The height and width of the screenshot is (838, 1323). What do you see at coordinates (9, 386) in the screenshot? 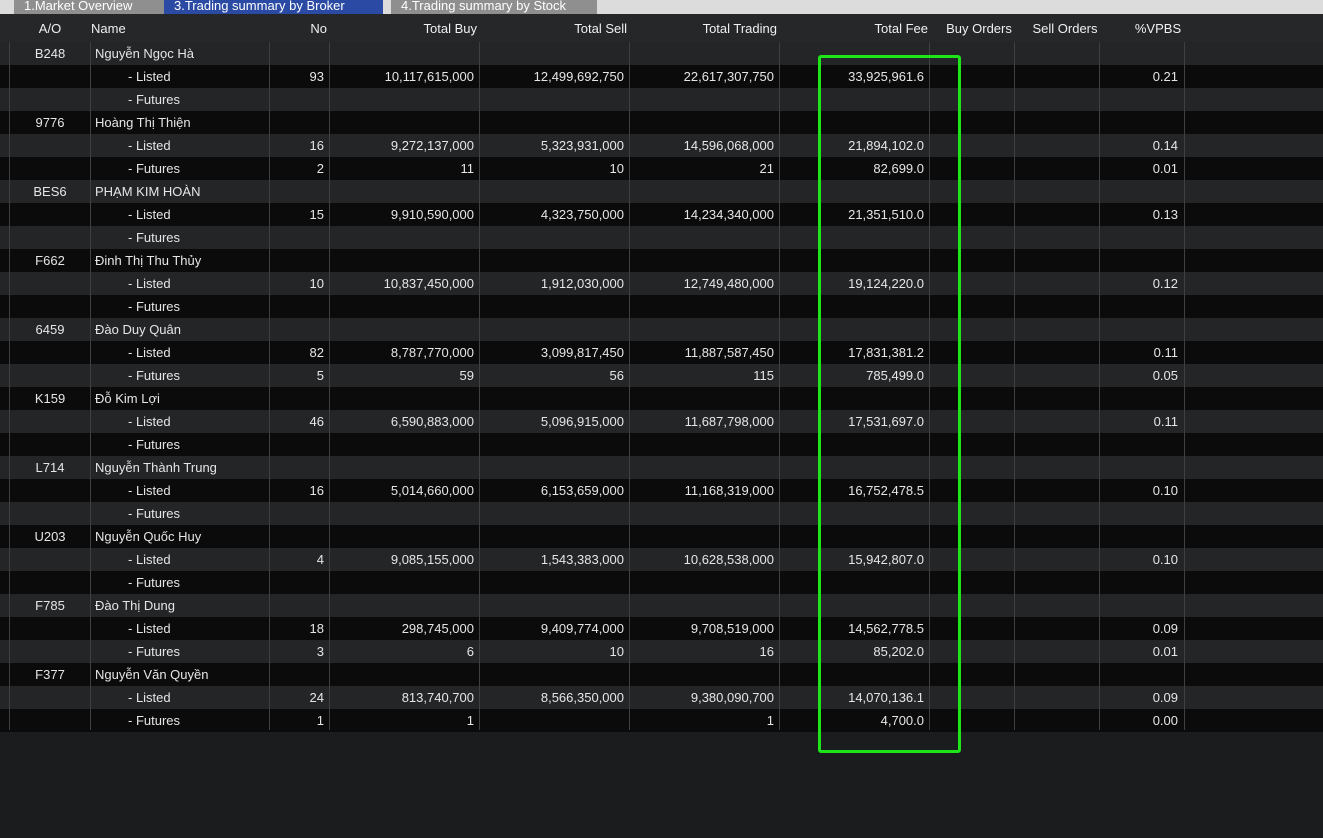
I see `grid-left-border` at bounding box center [9, 386].